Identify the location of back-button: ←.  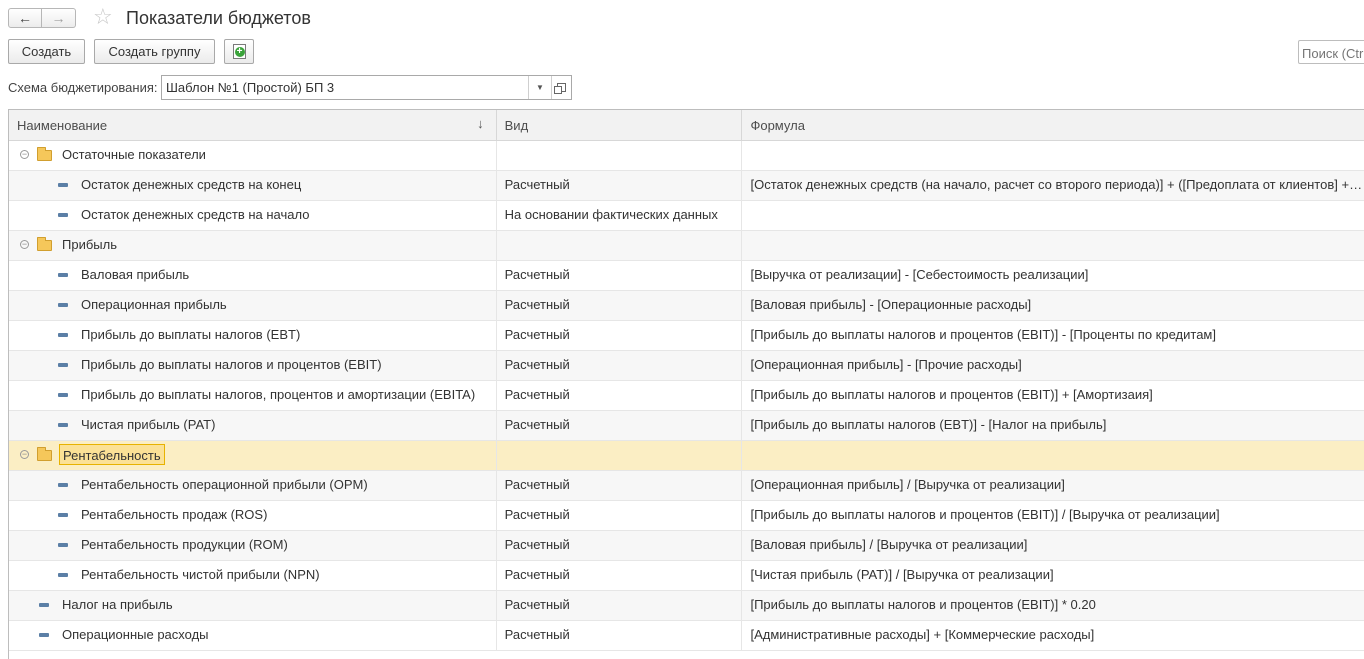
(25, 18).